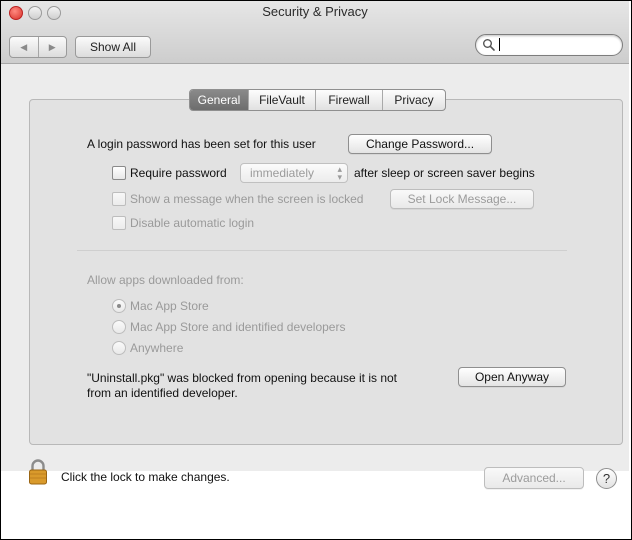  Describe the element at coordinates (145, 477) in the screenshot. I see `lock-instruction-text: Click the lock to make changes.` at that location.